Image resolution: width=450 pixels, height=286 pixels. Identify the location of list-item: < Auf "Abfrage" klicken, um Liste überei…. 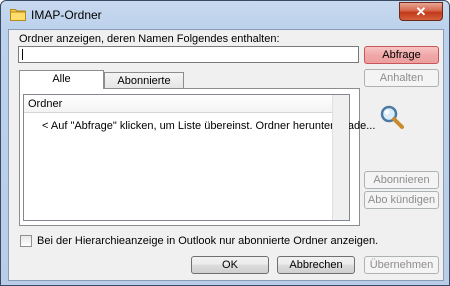
(208, 126).